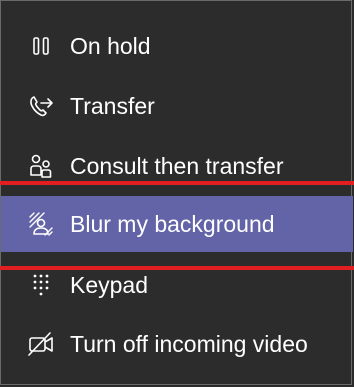  I want to click on menu-item-on-hold: On hold, so click(177, 46).